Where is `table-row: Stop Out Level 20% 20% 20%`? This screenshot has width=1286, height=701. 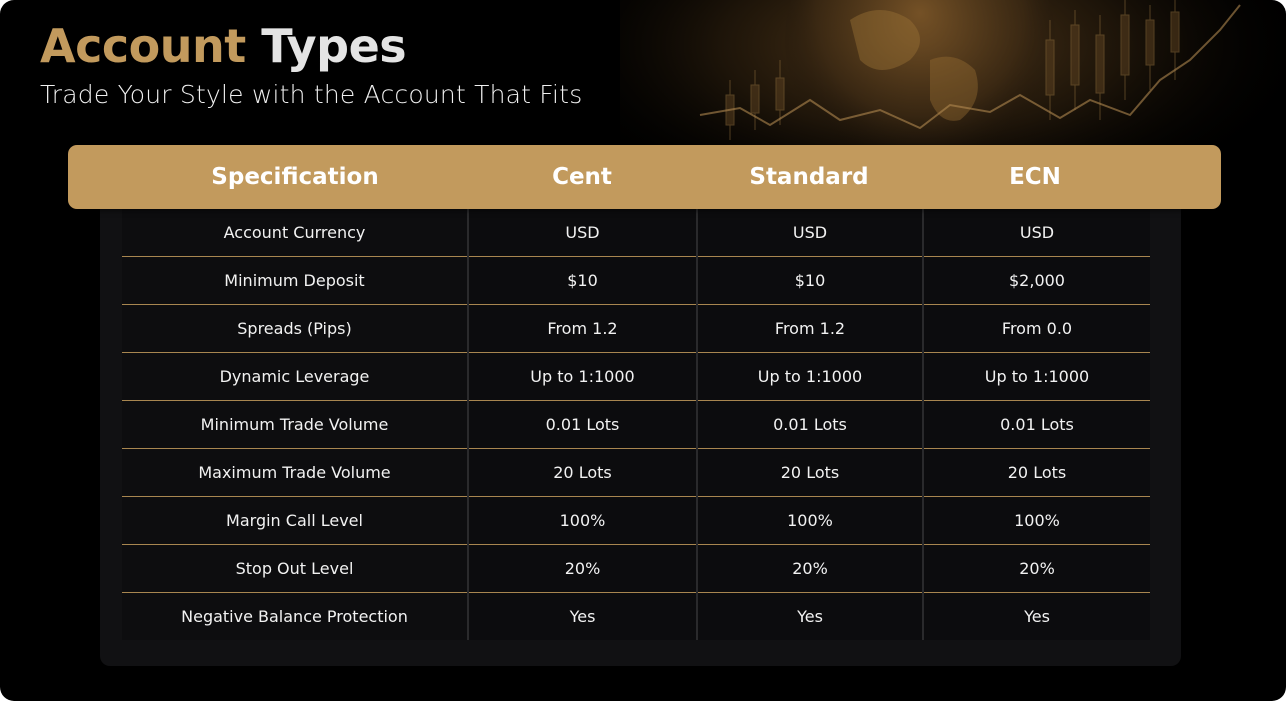
table-row: Stop Out Level 20% 20% 20% is located at coordinates (636, 568).